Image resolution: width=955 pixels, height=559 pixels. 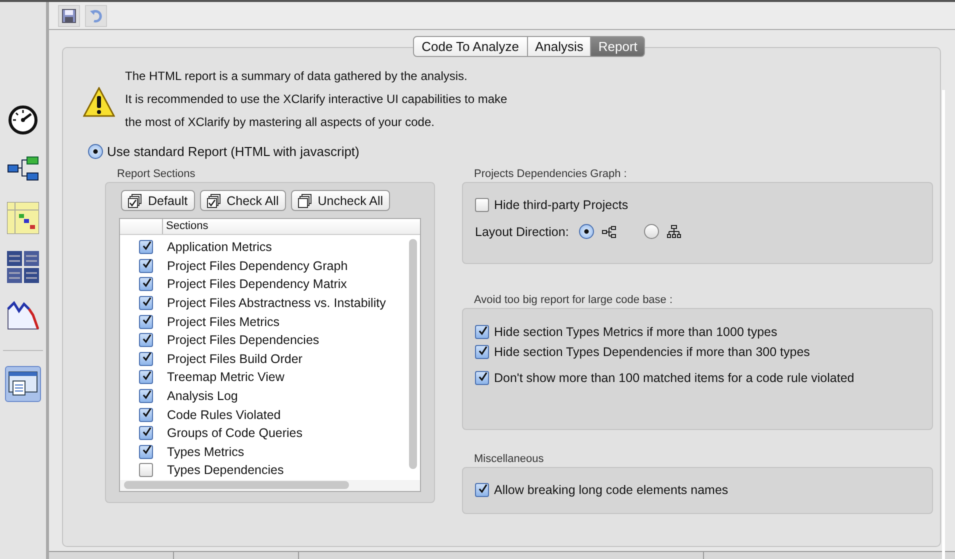 I want to click on check-button: Check All, so click(x=243, y=200).